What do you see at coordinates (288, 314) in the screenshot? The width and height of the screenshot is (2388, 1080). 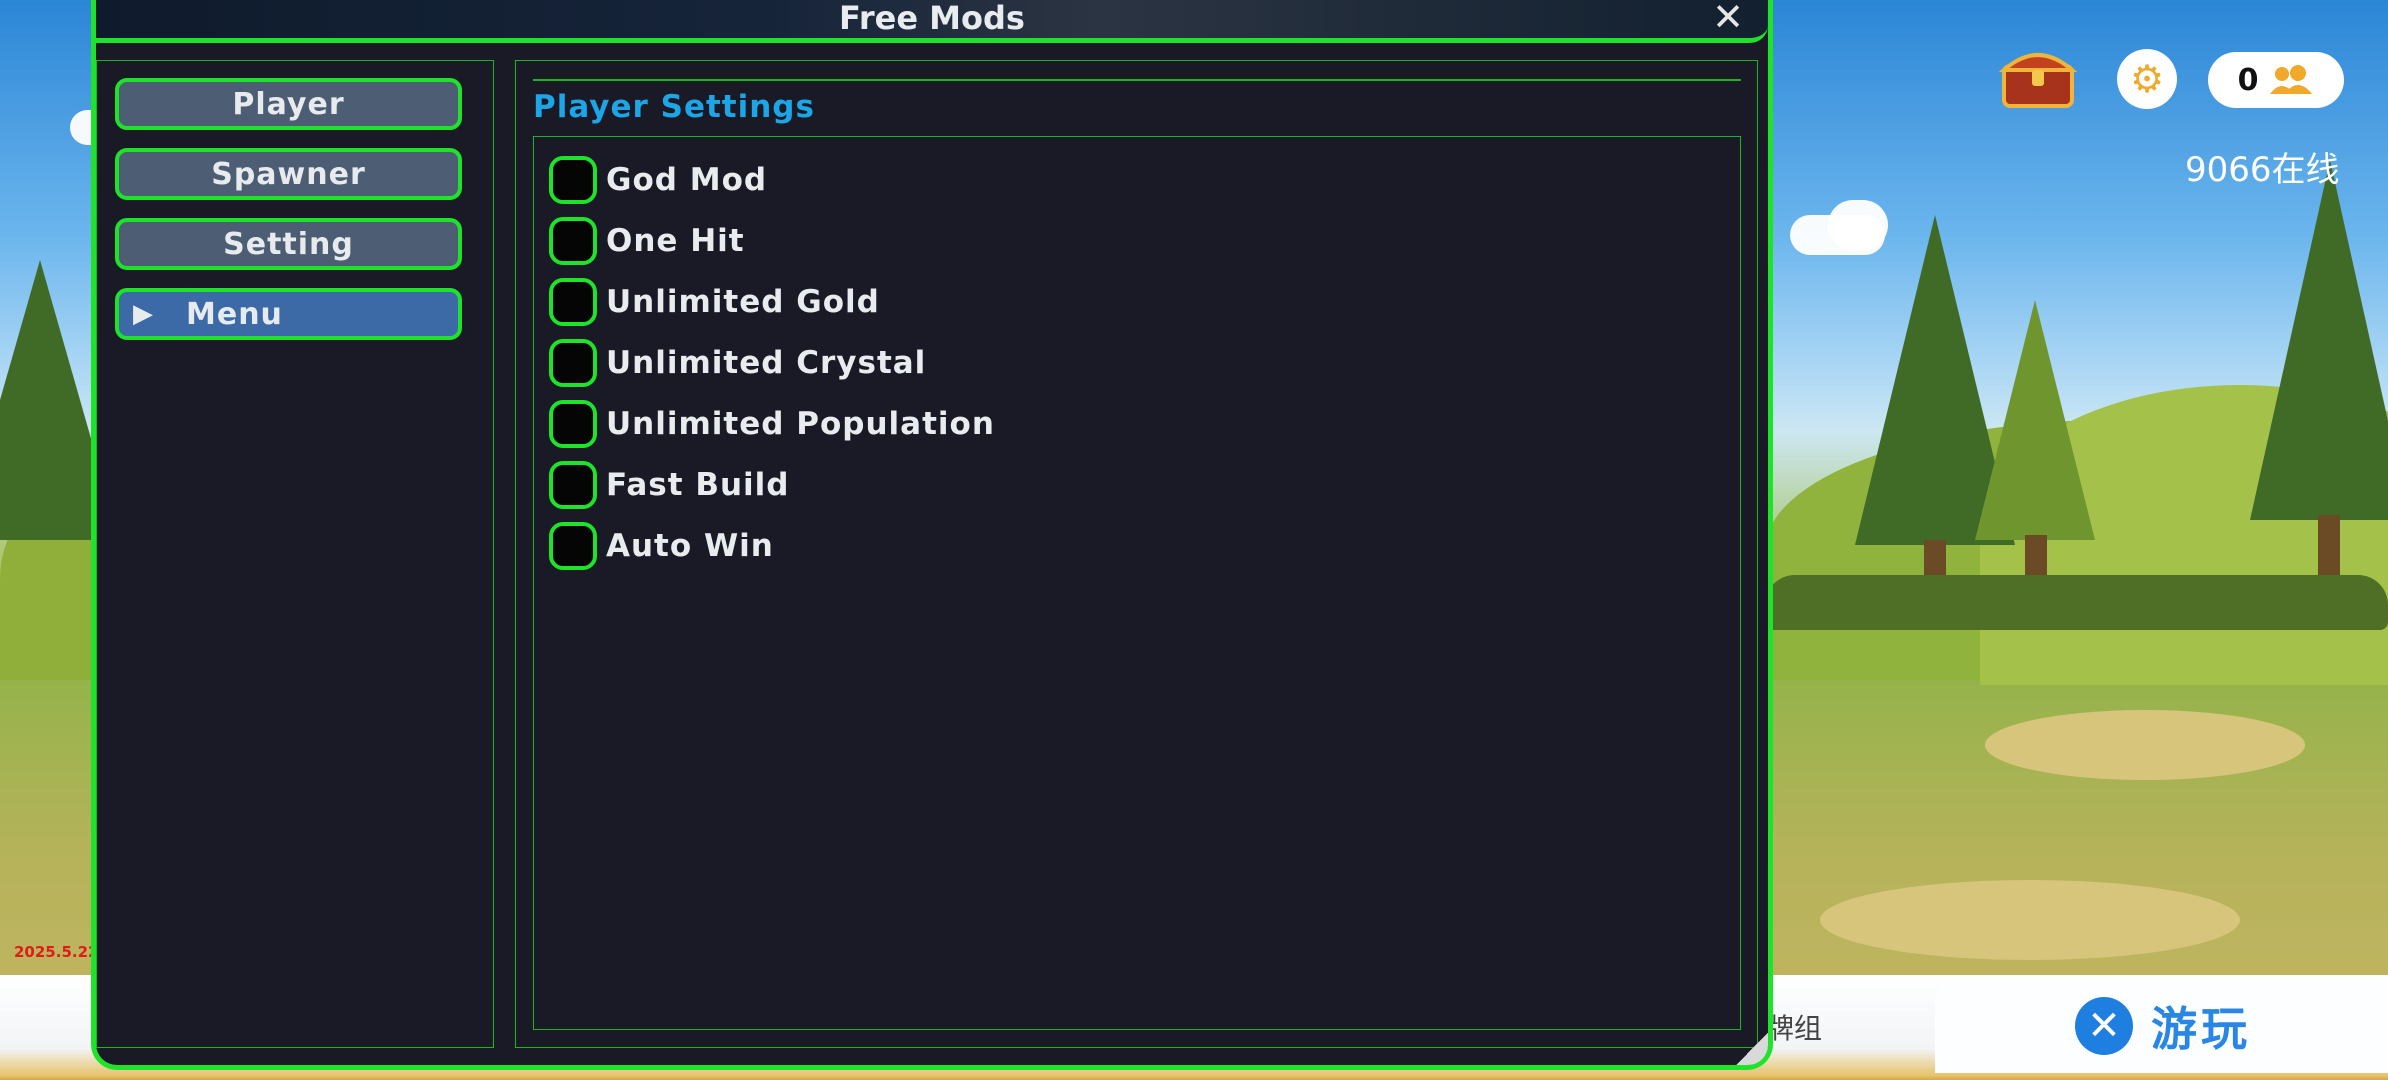 I see `sidebar-item-menu: ▶ Menu` at bounding box center [288, 314].